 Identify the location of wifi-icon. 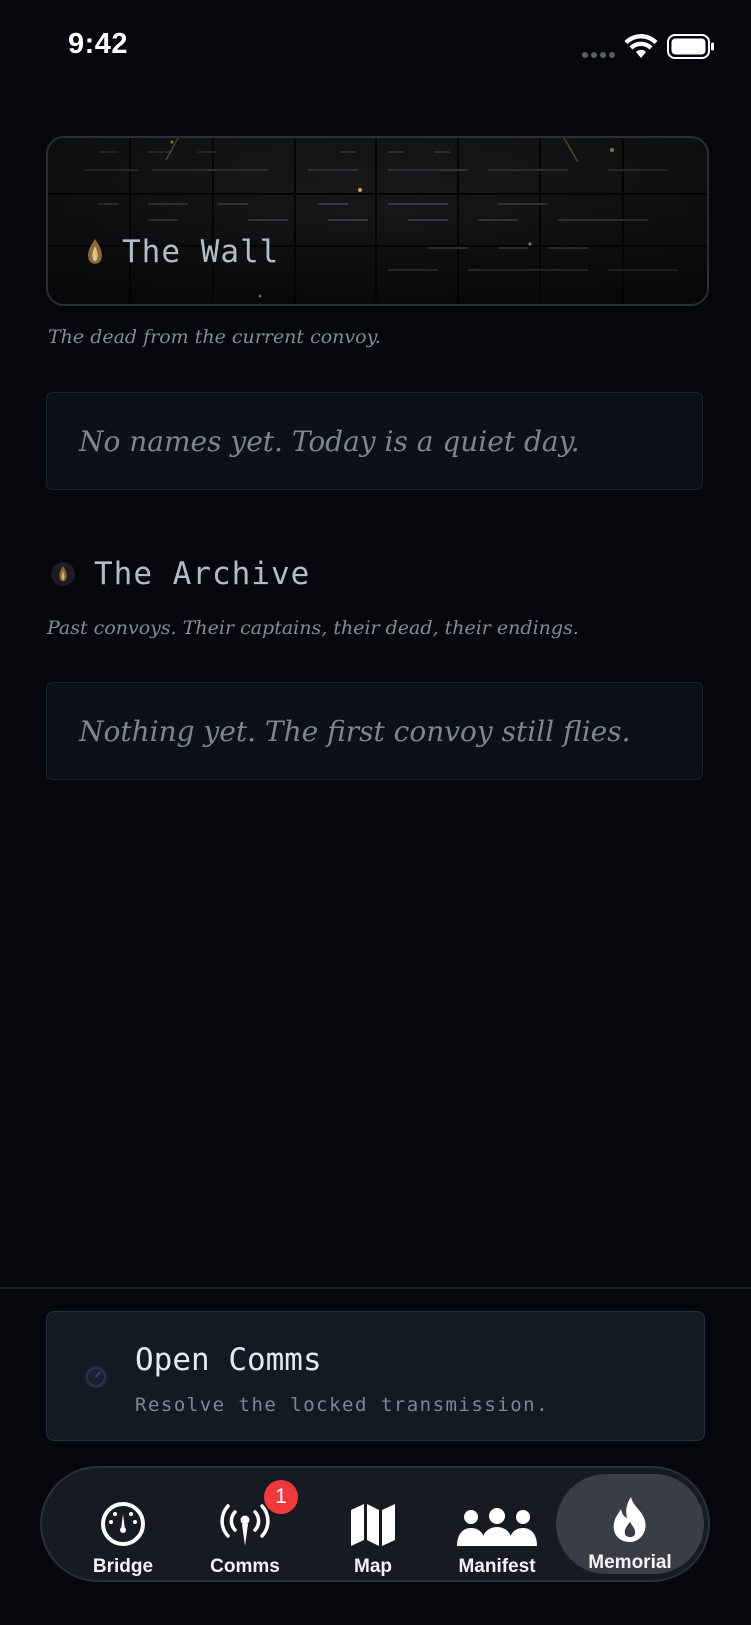
(641, 46).